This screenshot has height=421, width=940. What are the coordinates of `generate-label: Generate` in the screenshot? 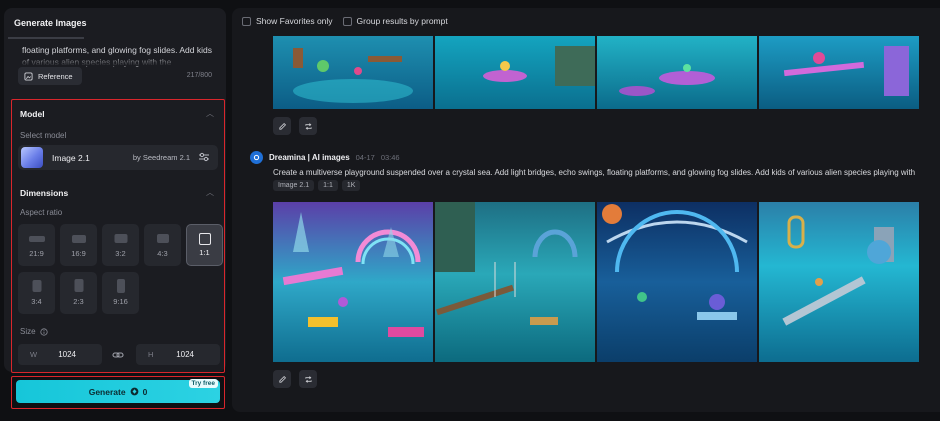 It's located at (107, 391).